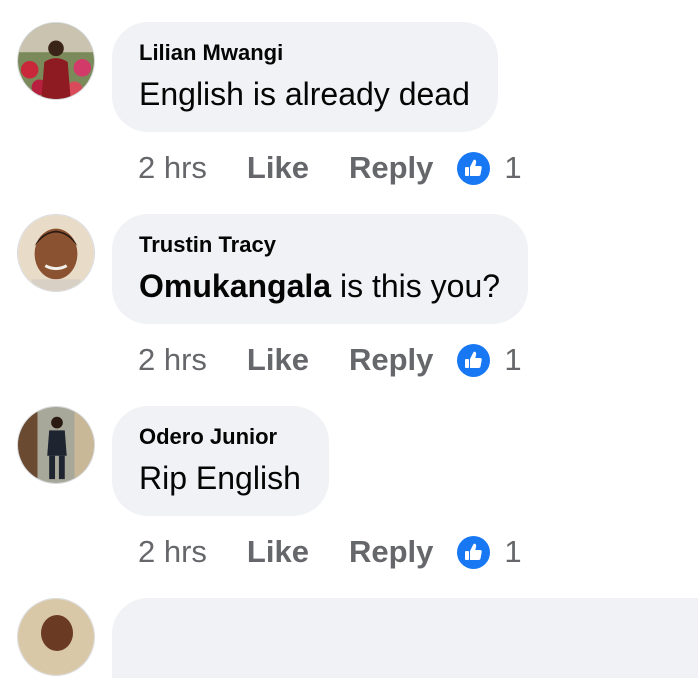 This screenshot has height=678, width=698. What do you see at coordinates (416, 286) in the screenshot?
I see `comment-text-body: is this you?` at bounding box center [416, 286].